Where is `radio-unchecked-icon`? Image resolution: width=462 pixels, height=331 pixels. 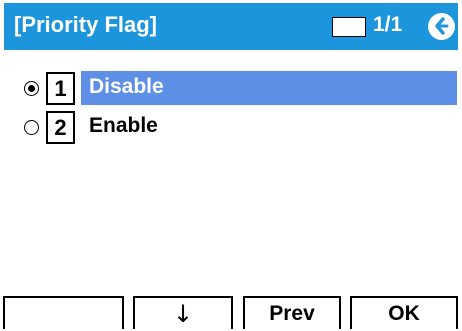
radio-unchecked-icon is located at coordinates (31, 127).